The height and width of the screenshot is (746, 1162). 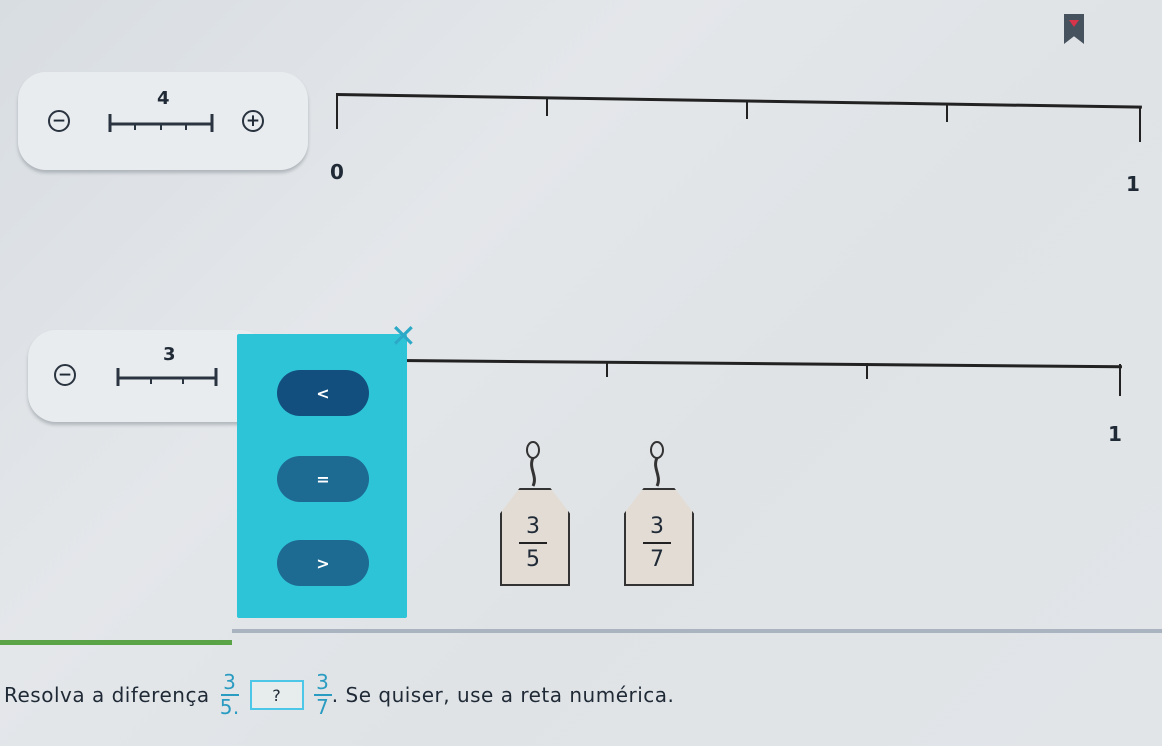 I want to click on fraction-tag: 3 5, so click(x=540, y=520).